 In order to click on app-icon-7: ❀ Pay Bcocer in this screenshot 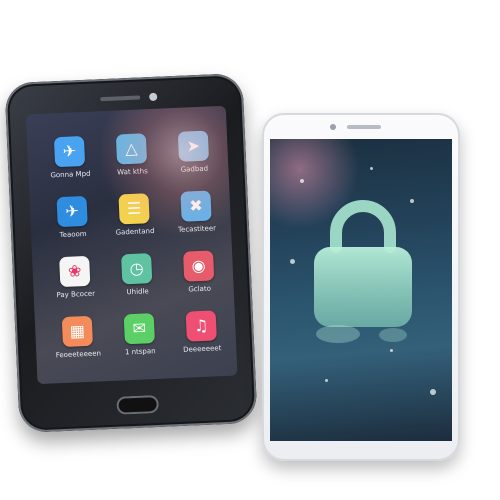, I will do `click(75, 284)`.